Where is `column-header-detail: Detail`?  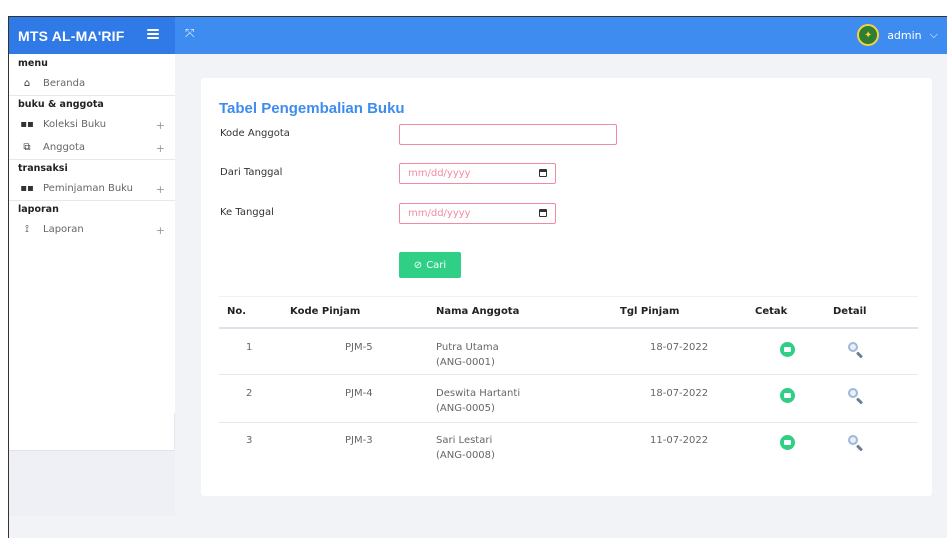
column-header-detail: Detail is located at coordinates (850, 311).